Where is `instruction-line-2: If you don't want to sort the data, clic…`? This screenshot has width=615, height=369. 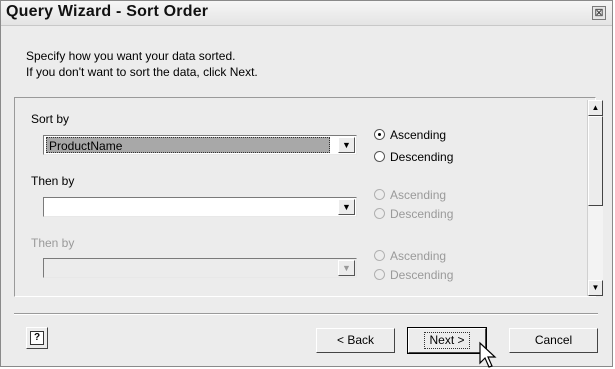
instruction-line-2: If you don't want to sort the data, clic… is located at coordinates (142, 72).